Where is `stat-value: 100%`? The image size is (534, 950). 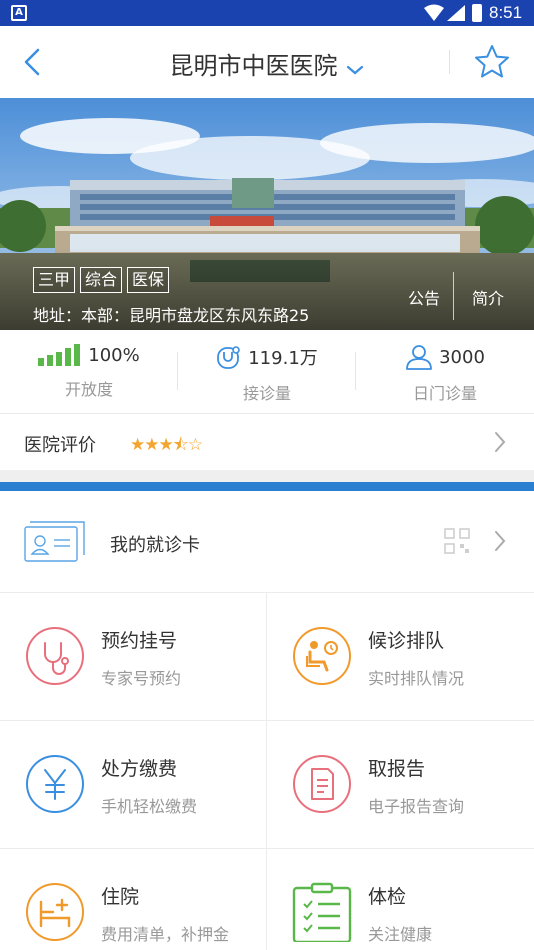 stat-value: 100% is located at coordinates (114, 355).